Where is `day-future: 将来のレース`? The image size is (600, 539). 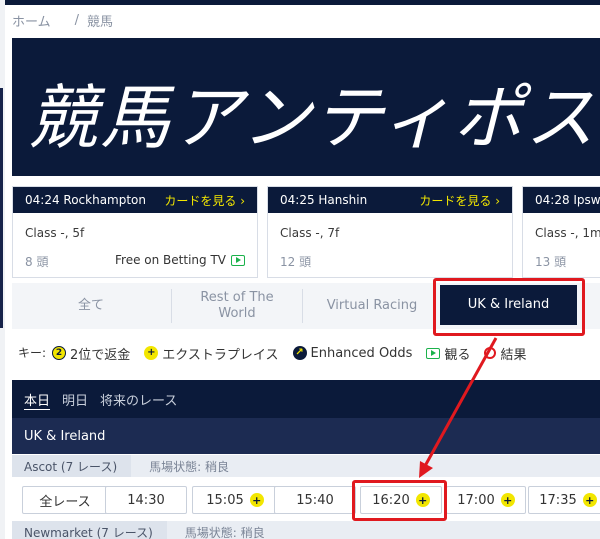 day-future: 将来のレース is located at coordinates (138, 399).